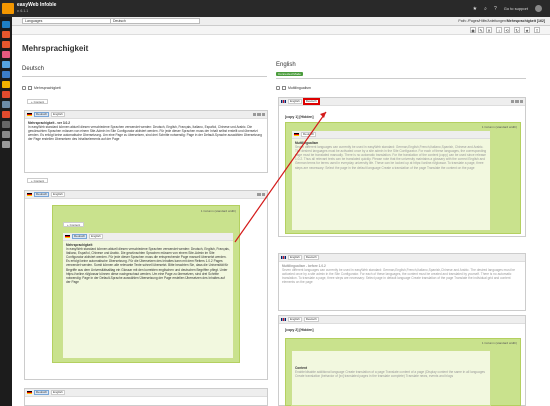 This screenshot has height=406, width=550. What do you see at coordinates (6, 84) in the screenshot?
I see `info-module-icon` at bounding box center [6, 84].